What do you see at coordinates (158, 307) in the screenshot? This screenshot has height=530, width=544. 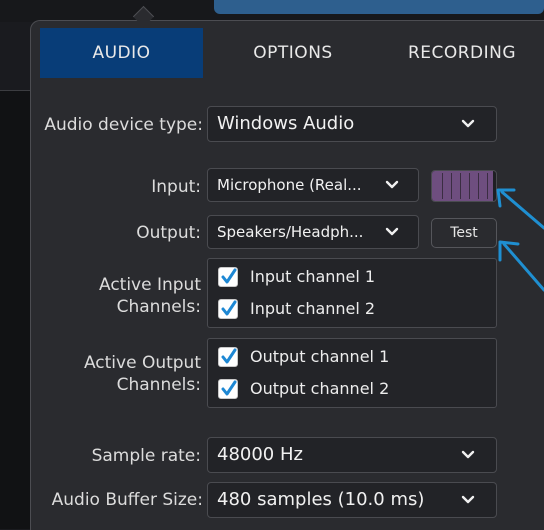 I see `active-input-label-line2: Channels:` at bounding box center [158, 307].